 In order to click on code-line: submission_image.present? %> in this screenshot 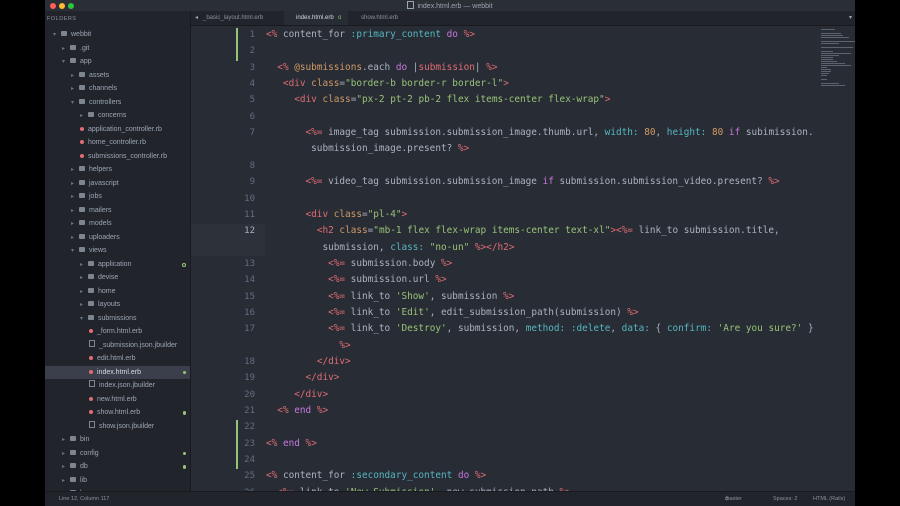, I will do `click(367, 148)`.